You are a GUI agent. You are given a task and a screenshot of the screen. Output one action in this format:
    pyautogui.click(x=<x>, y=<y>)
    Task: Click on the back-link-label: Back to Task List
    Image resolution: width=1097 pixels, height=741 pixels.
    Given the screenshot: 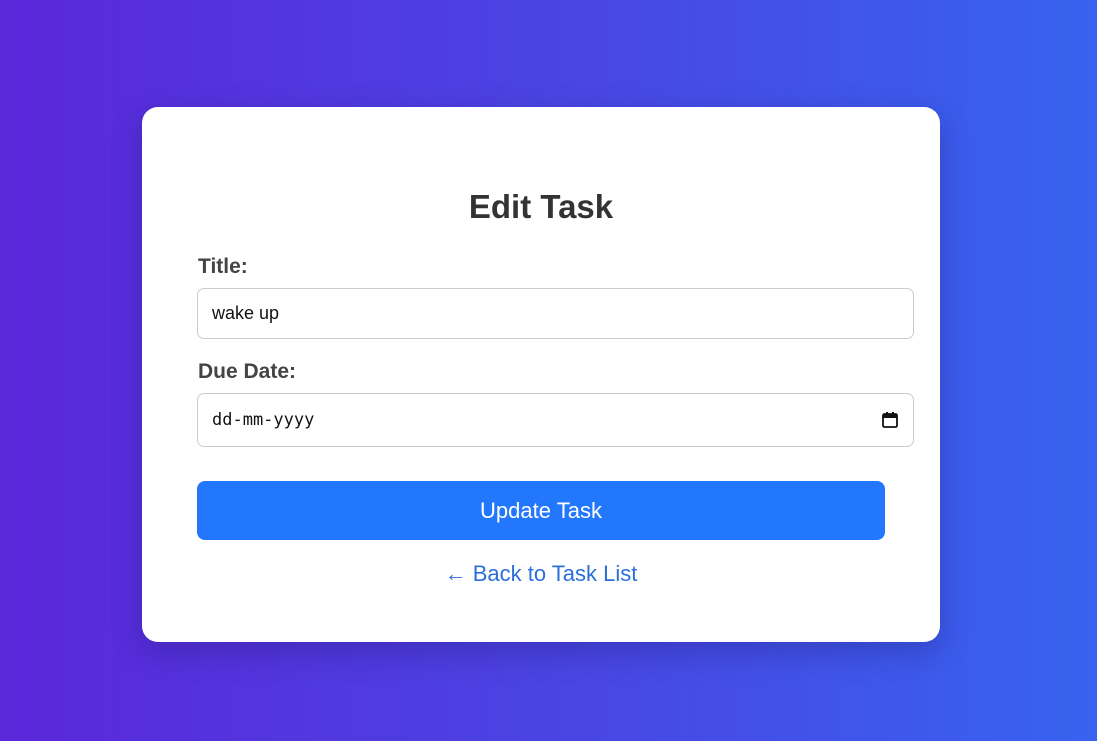 What is the action you would take?
    pyautogui.click(x=555, y=573)
    